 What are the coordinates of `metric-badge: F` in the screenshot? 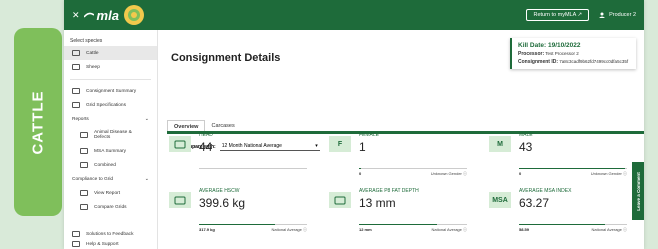 It's located at (340, 144).